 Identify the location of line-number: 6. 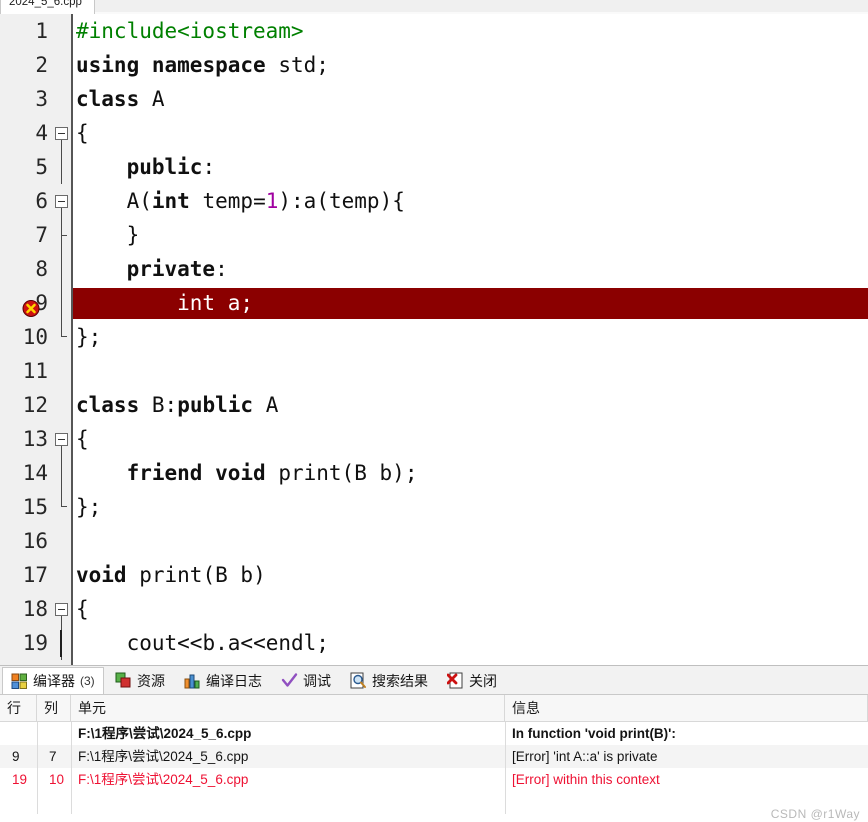
(41, 201).